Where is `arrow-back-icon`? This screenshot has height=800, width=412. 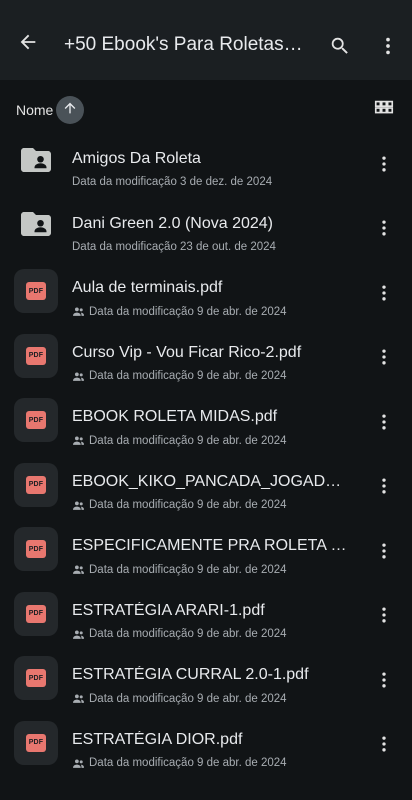 arrow-back-icon is located at coordinates (28, 44).